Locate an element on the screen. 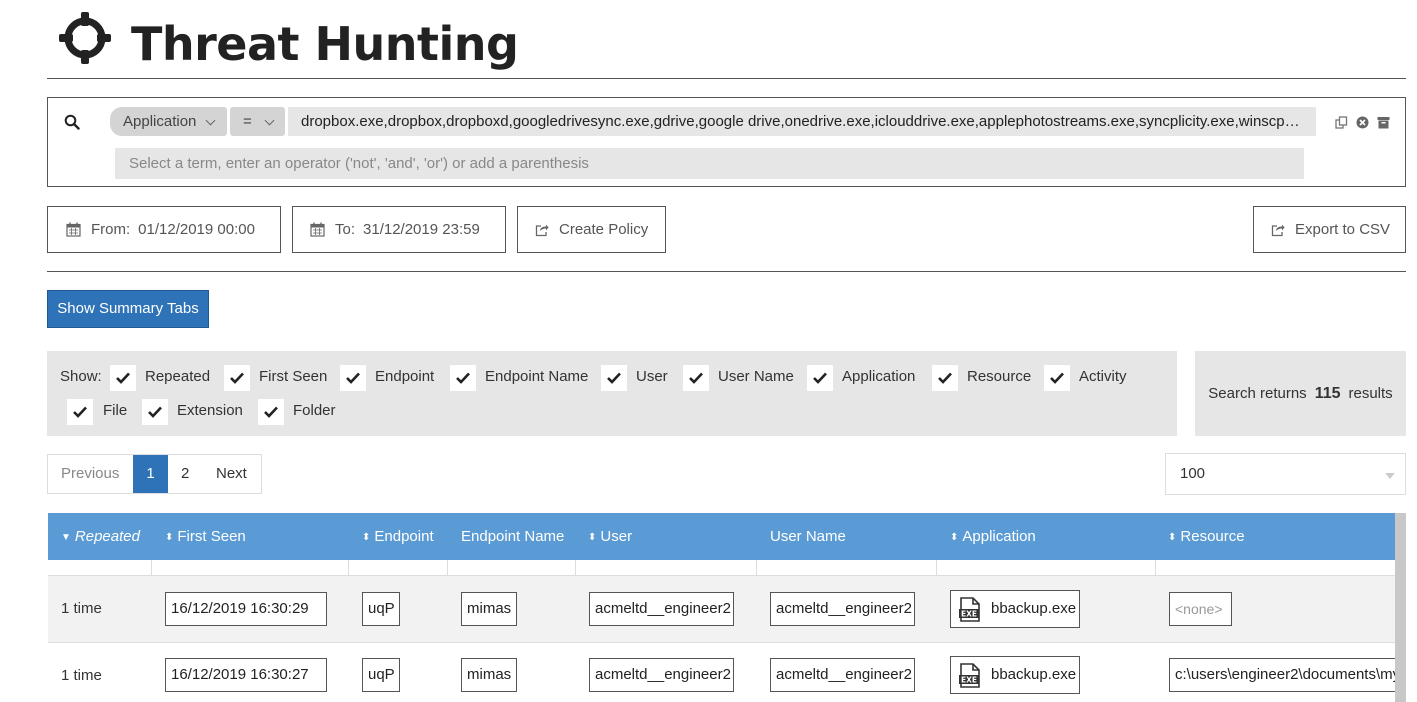  checkbox-endpoint-name is located at coordinates (463, 378).